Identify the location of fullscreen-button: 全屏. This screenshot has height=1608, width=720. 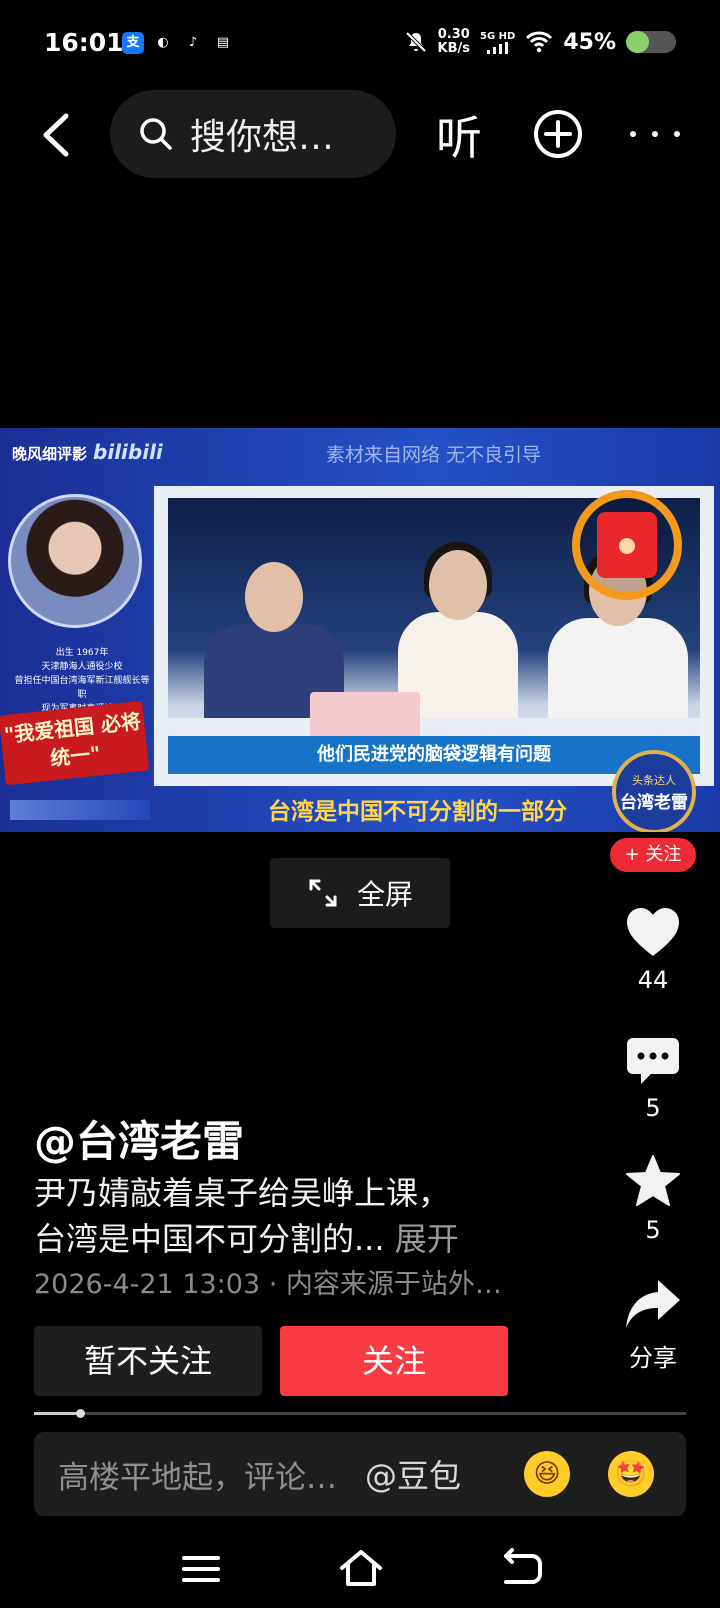
(360, 893).